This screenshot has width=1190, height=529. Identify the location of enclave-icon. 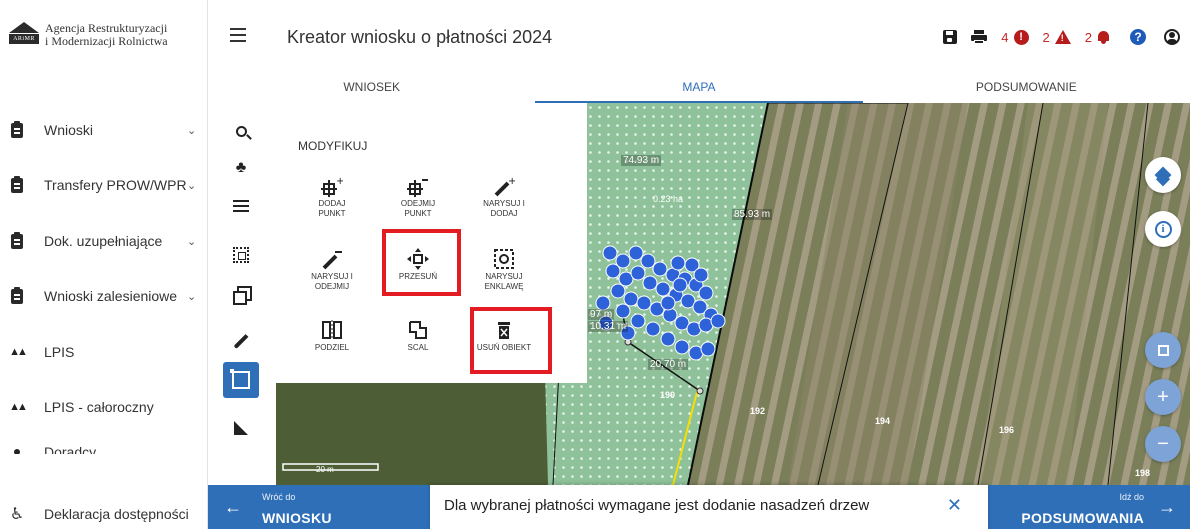
(504, 259).